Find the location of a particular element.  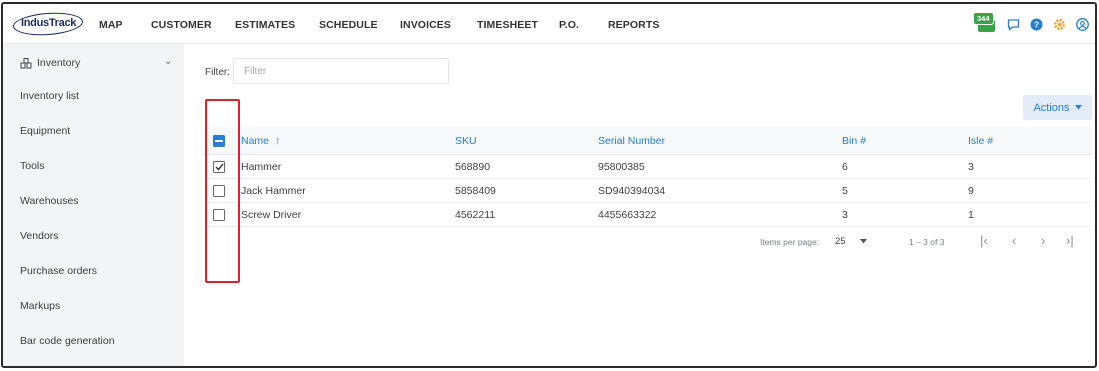

next-page-icon: › is located at coordinates (1043, 240).